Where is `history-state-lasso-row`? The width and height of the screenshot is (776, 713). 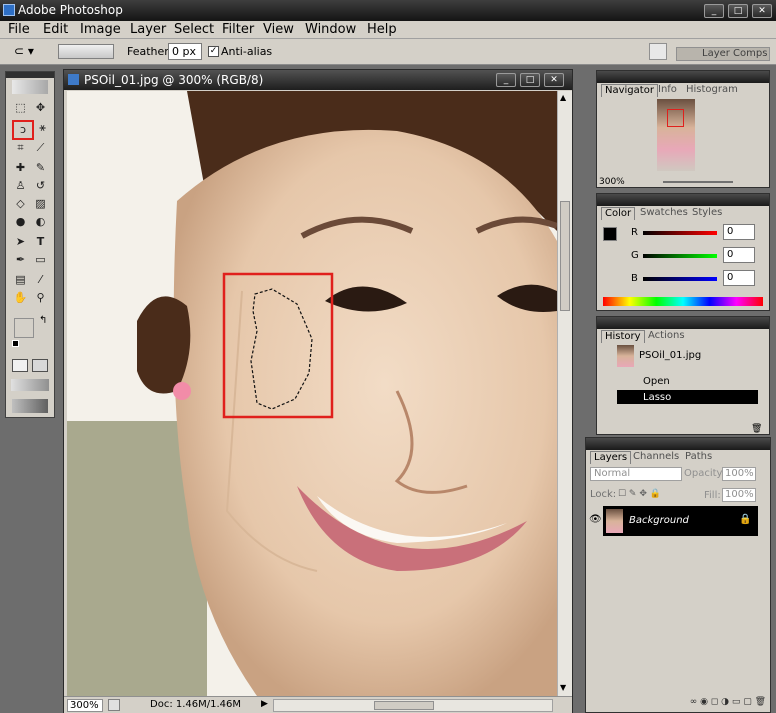 history-state-lasso-row is located at coordinates (687, 397).